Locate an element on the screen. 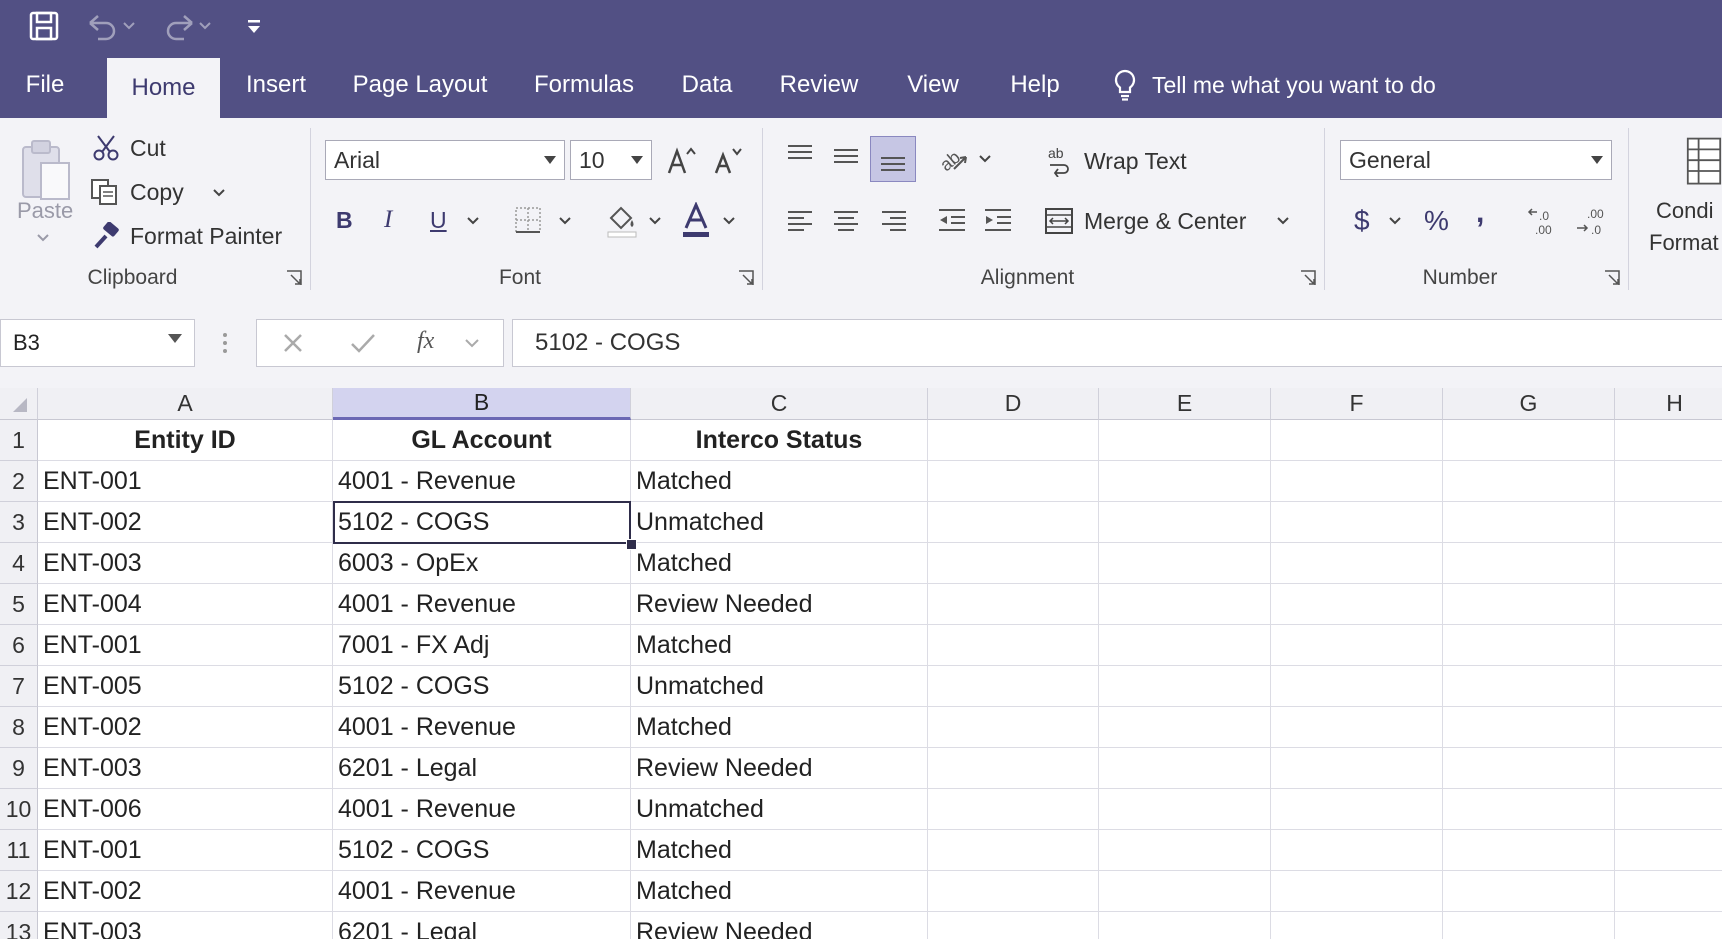  increase-indent-icon is located at coordinates (998, 220).